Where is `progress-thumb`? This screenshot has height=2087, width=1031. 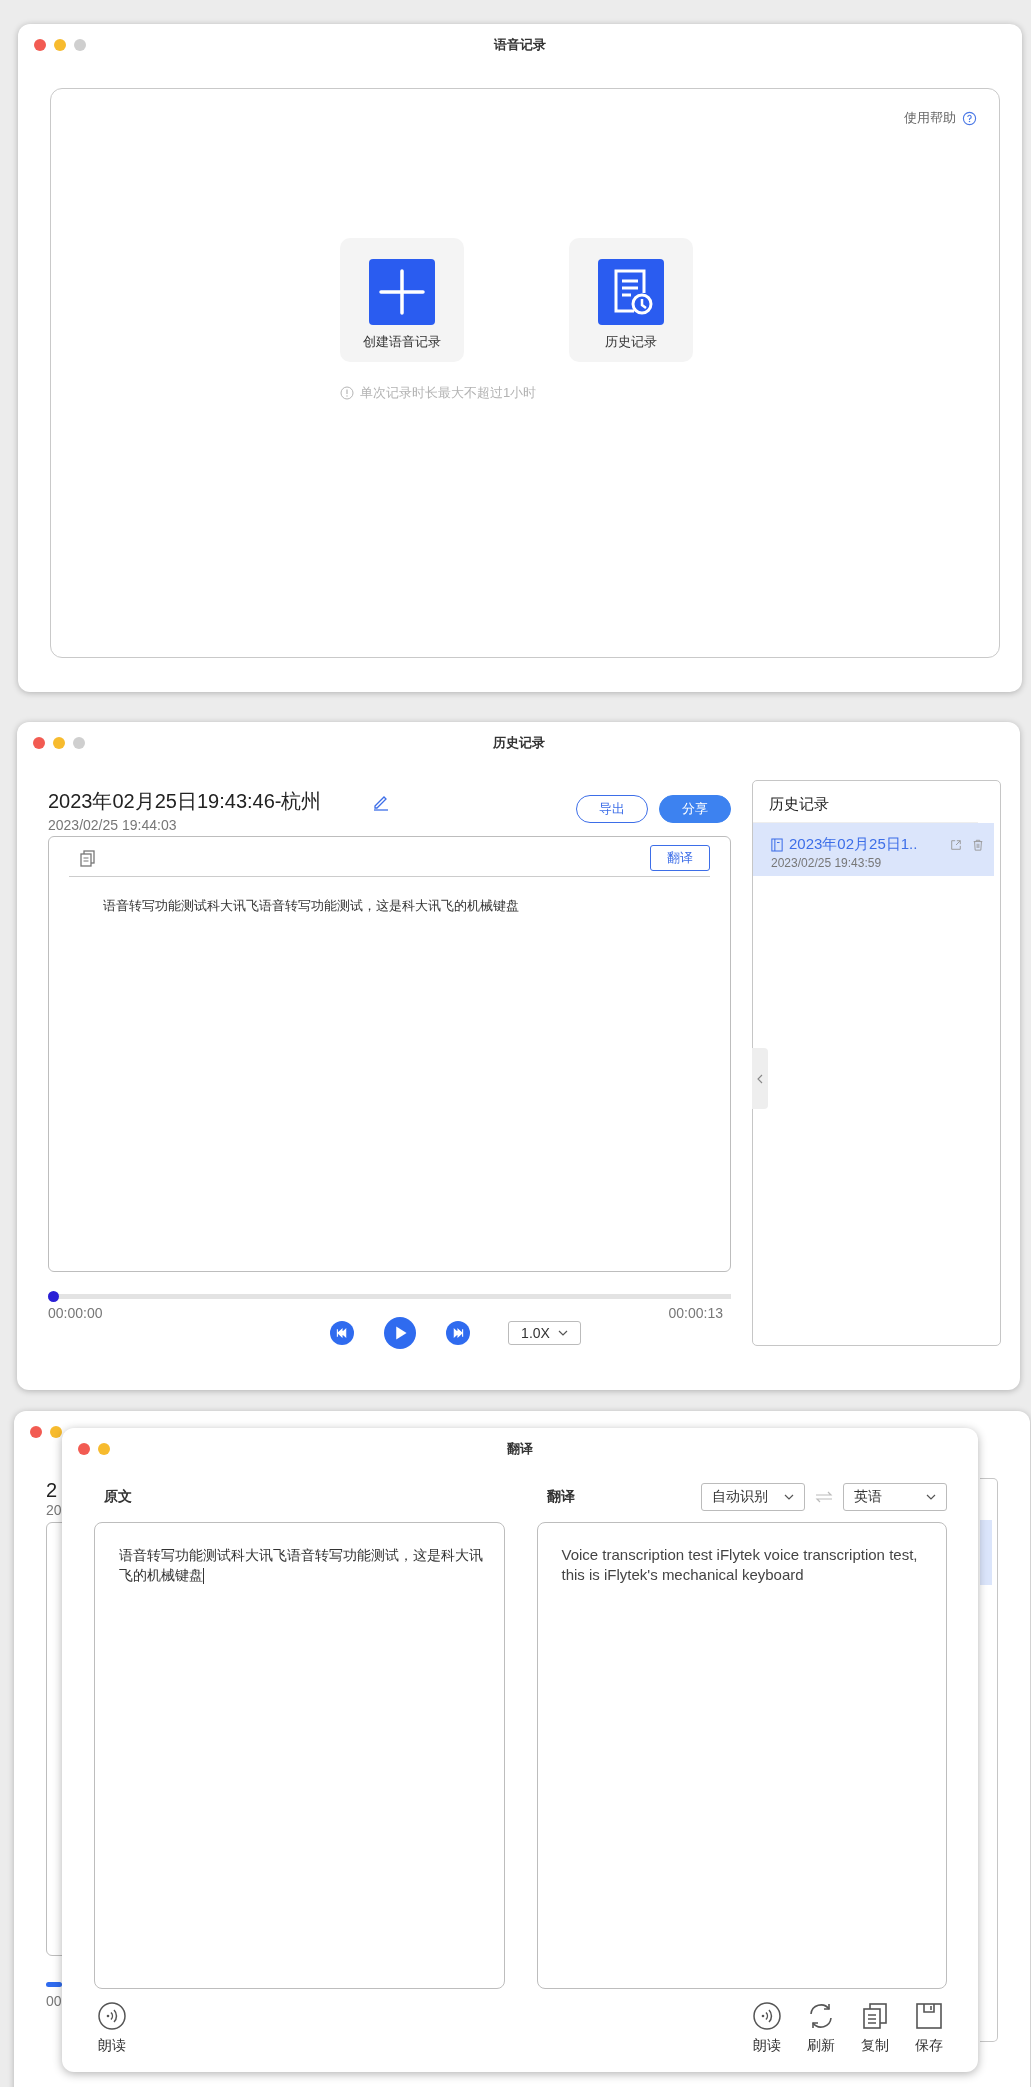 progress-thumb is located at coordinates (53, 1296).